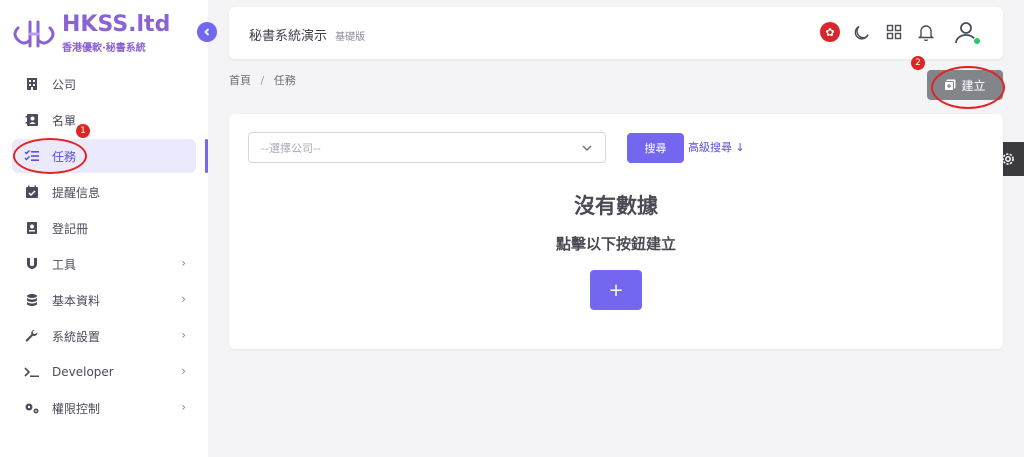  I want to click on calendar-check-icon, so click(32, 192).